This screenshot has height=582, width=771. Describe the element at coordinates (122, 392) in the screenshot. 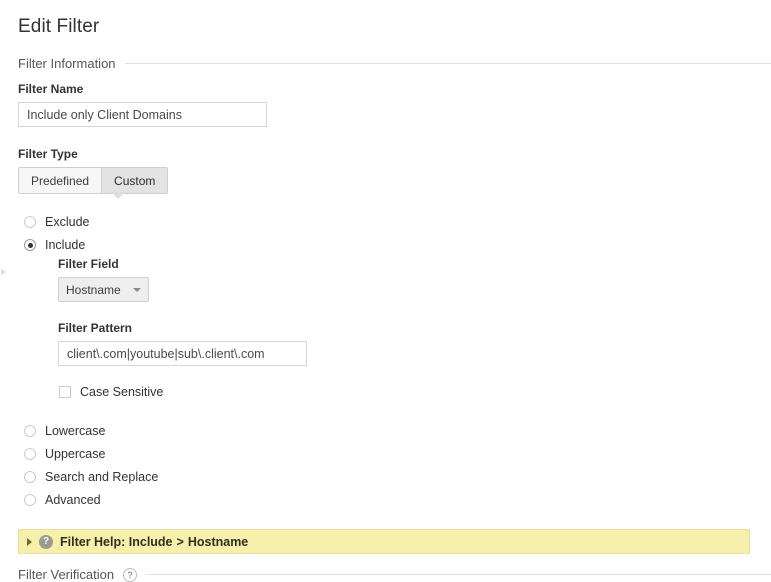

I see `case-sensitive-label: Case Sensitive` at that location.